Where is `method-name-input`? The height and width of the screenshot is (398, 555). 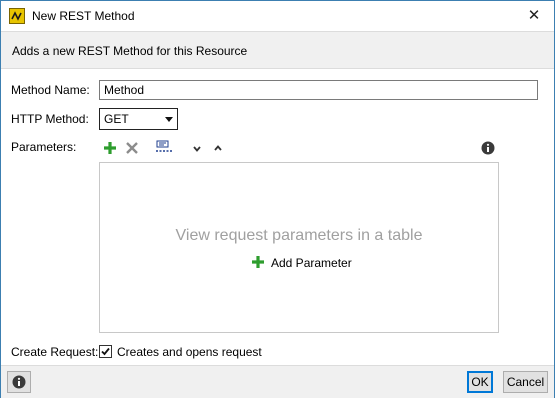 method-name-input is located at coordinates (318, 90).